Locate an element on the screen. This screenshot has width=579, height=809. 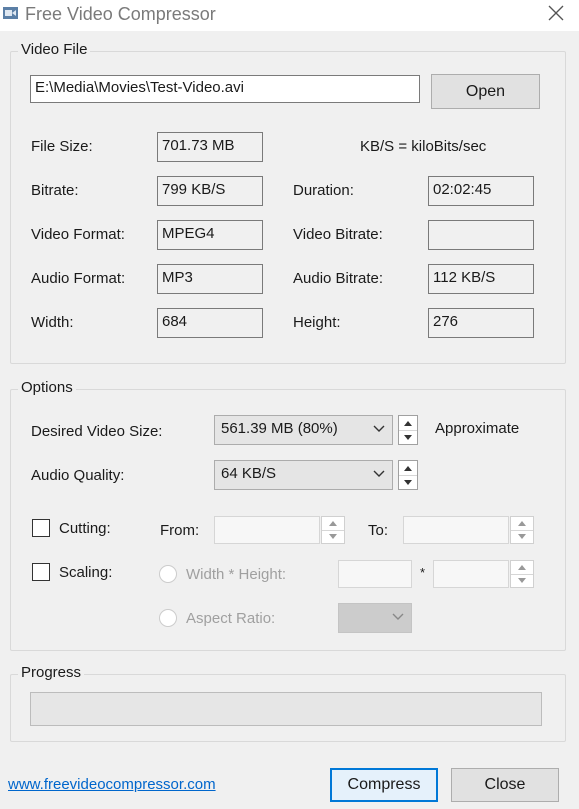
file-size-label: File Size: is located at coordinates (62, 146).